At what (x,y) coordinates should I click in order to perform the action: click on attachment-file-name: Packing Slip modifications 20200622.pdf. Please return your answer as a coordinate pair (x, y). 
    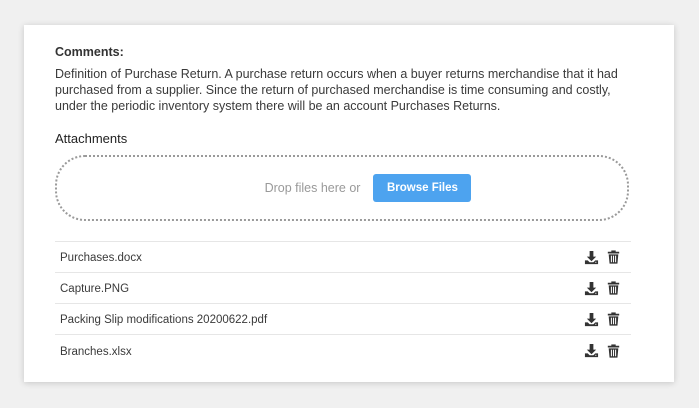
    Looking at the image, I should click on (164, 320).